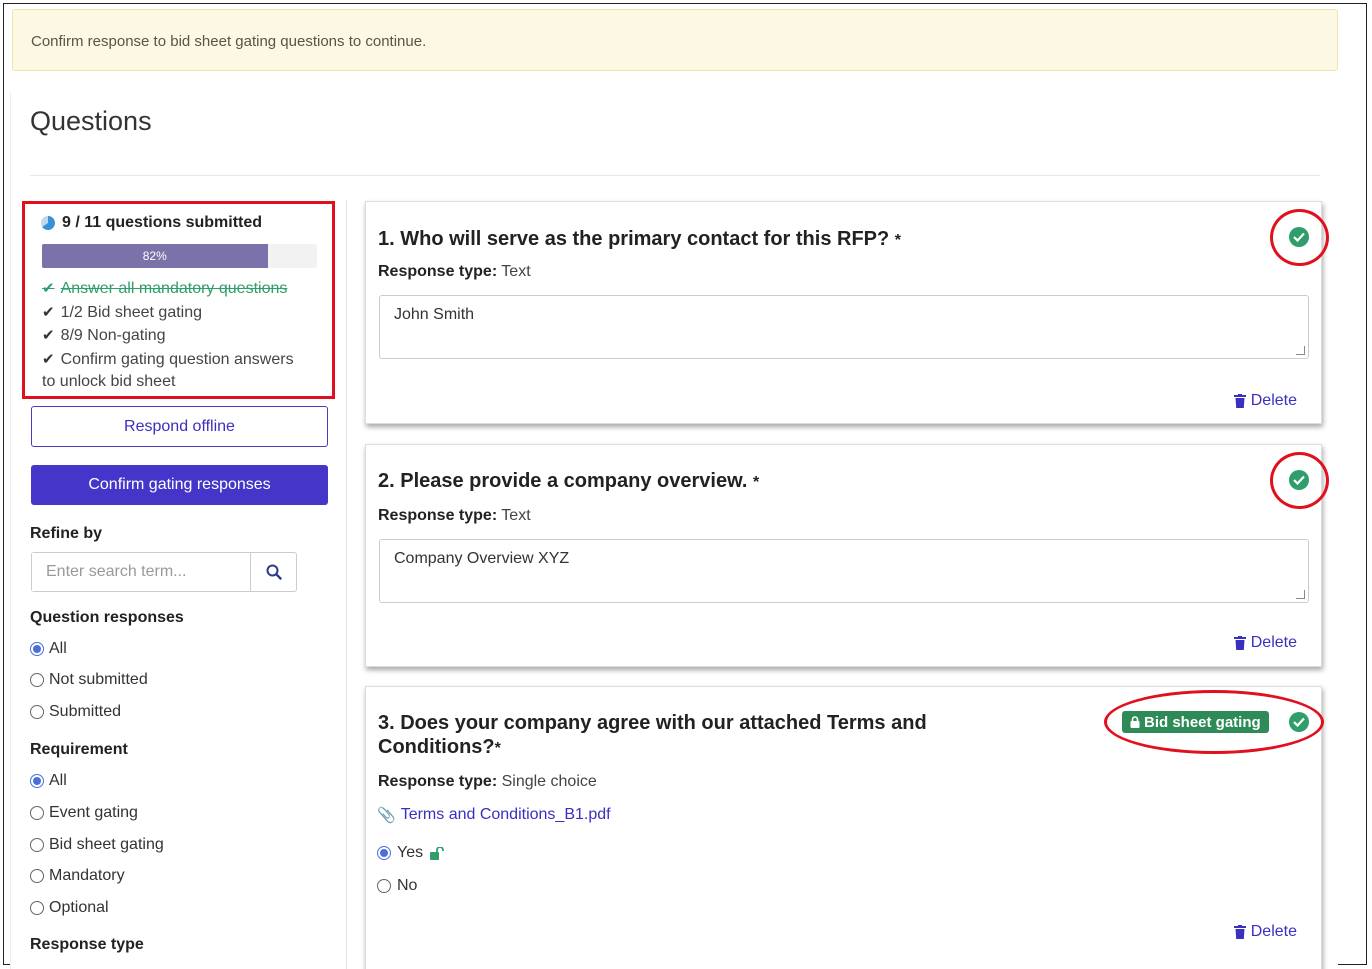 The height and width of the screenshot is (969, 1372). I want to click on filter-responses-not-submitted: Not submitted, so click(89, 680).